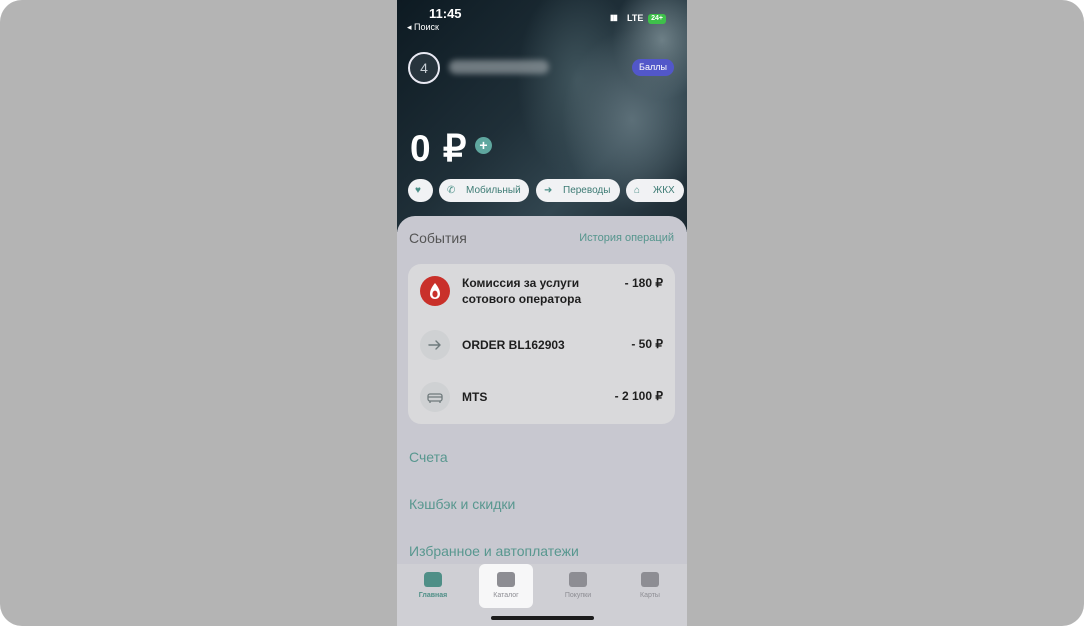  I want to click on event-row: ORDER BL162903 - 50 ₽, so click(541, 352).